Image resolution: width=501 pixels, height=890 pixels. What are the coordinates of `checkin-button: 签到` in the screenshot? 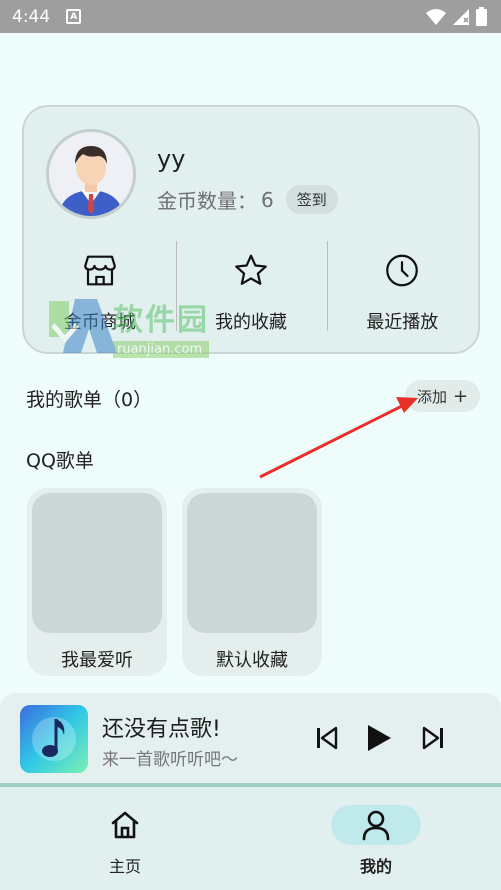 It's located at (311, 199).